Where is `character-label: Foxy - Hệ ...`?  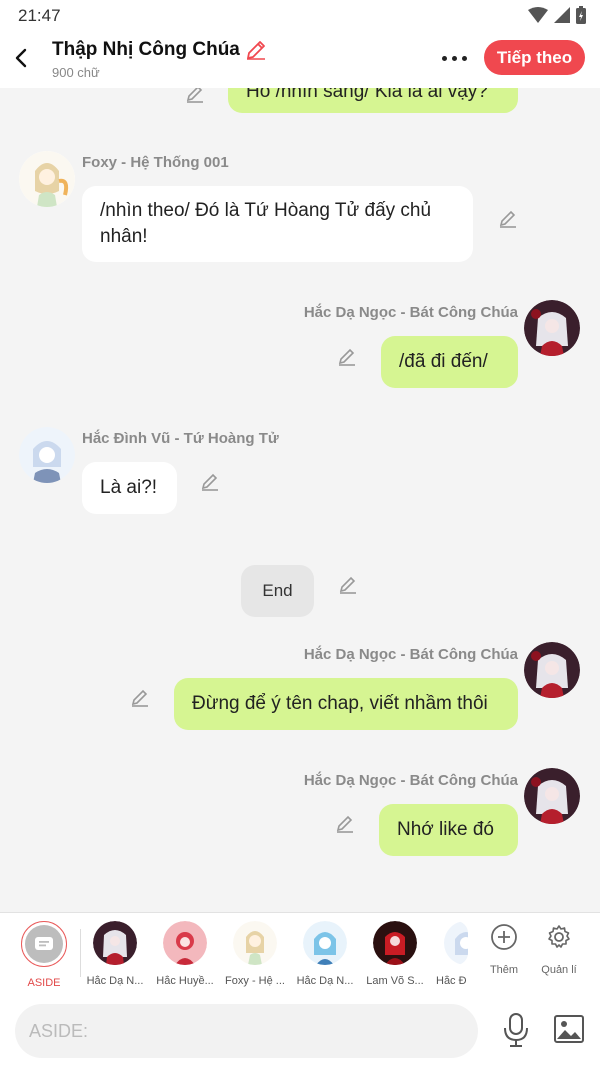 character-label: Foxy - Hệ ... is located at coordinates (255, 981).